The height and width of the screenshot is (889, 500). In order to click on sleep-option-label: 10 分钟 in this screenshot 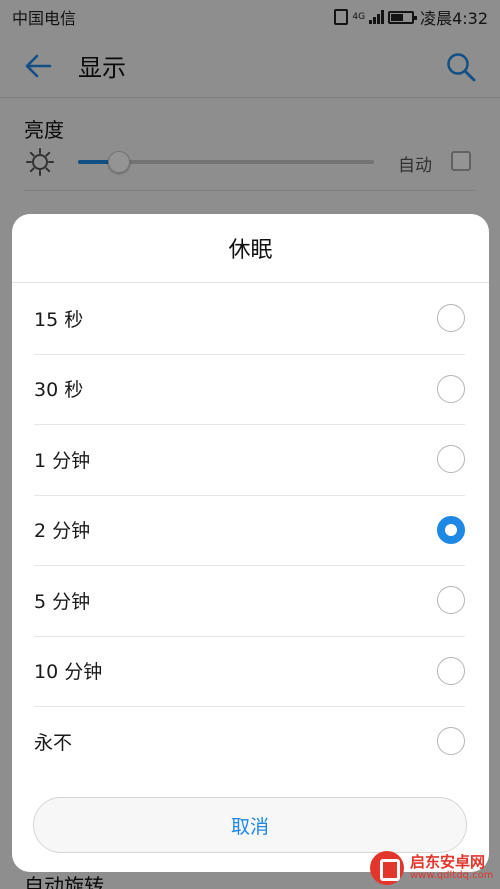, I will do `click(68, 672)`.